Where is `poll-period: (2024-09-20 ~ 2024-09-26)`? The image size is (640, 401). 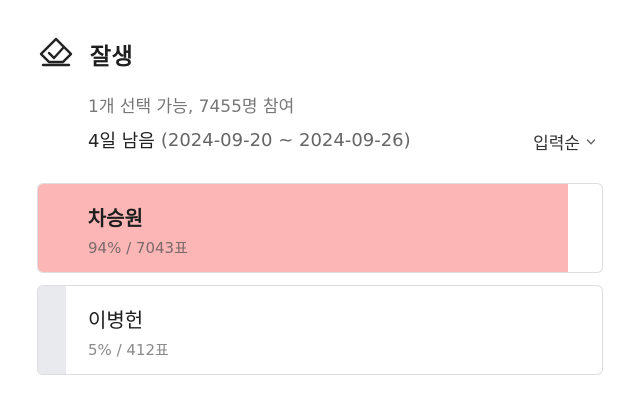
poll-period: (2024-09-20 ~ 2024-09-26) is located at coordinates (285, 140).